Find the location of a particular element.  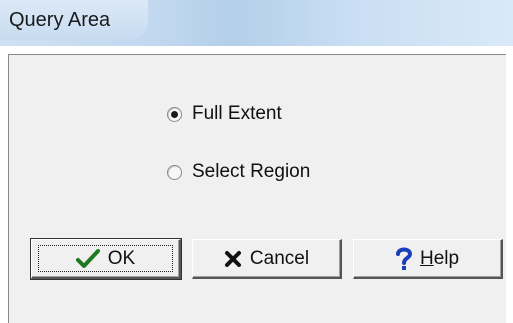

radio-select-region: Select Region is located at coordinates (238, 172).